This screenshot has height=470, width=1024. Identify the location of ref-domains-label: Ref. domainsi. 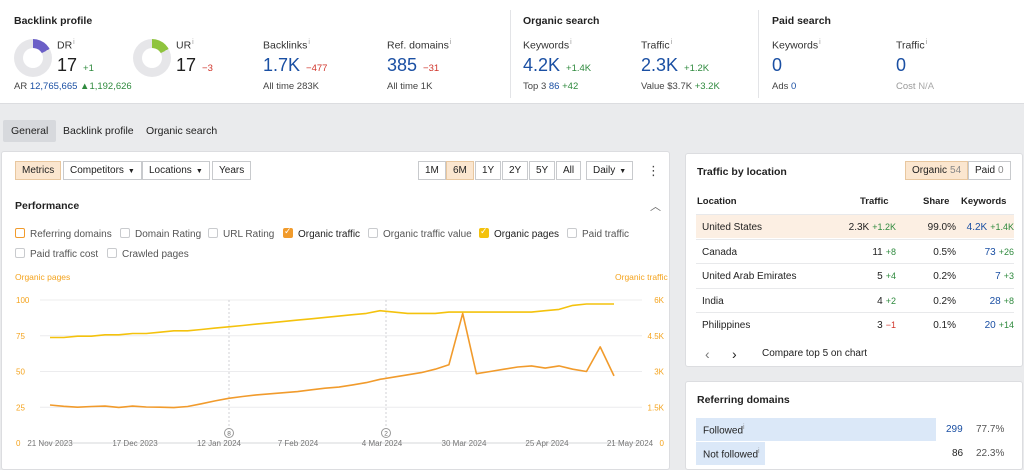
(419, 45).